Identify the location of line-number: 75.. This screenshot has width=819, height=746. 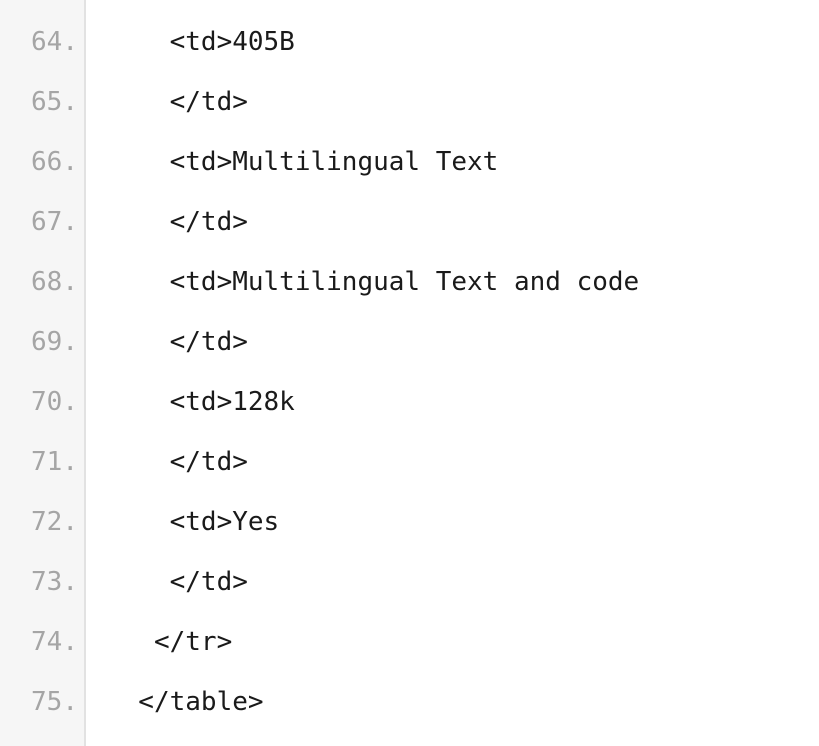
(42, 702).